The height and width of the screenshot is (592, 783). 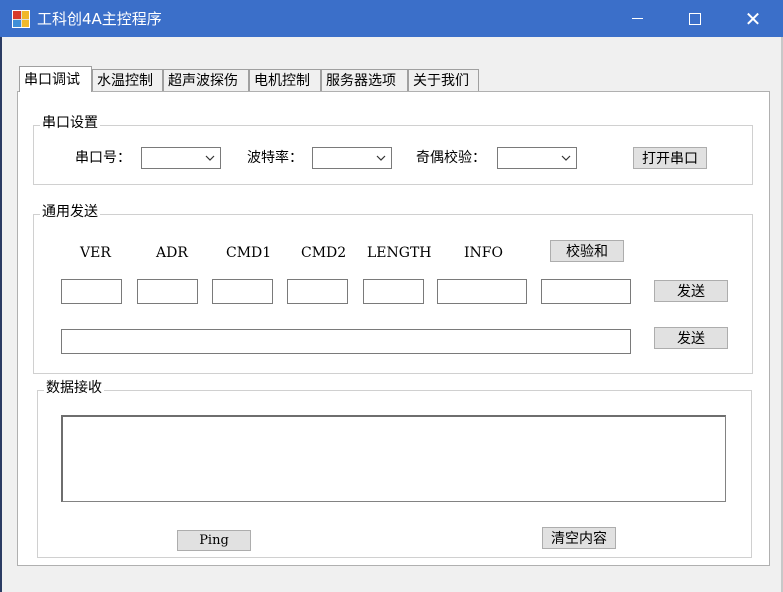 I want to click on minimize-icon, so click(x=637, y=18).